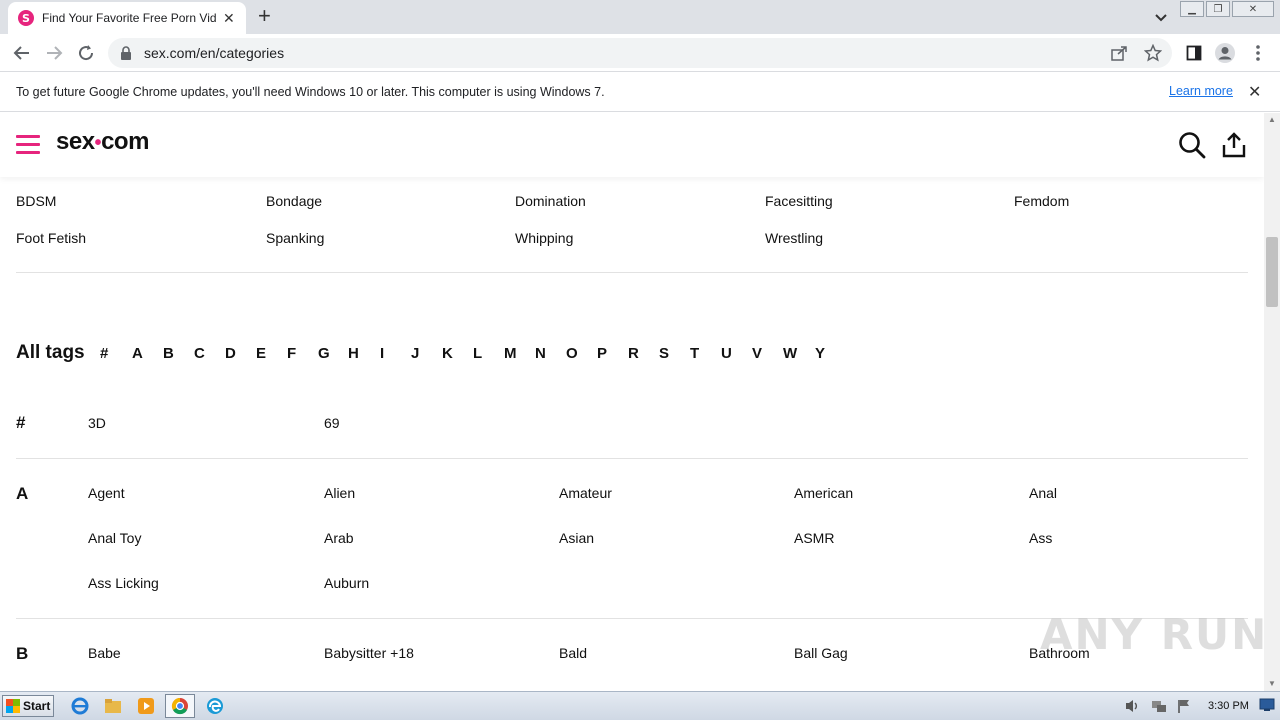 The image size is (1280, 720). What do you see at coordinates (757, 353) in the screenshot?
I see `letter-nav-link: V` at bounding box center [757, 353].